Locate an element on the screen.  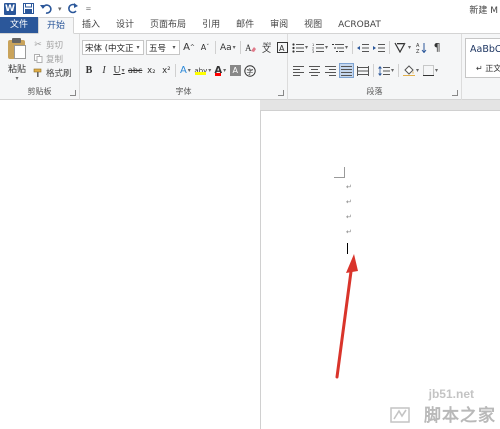
tab-view: 视图 is located at coordinates (313, 25).